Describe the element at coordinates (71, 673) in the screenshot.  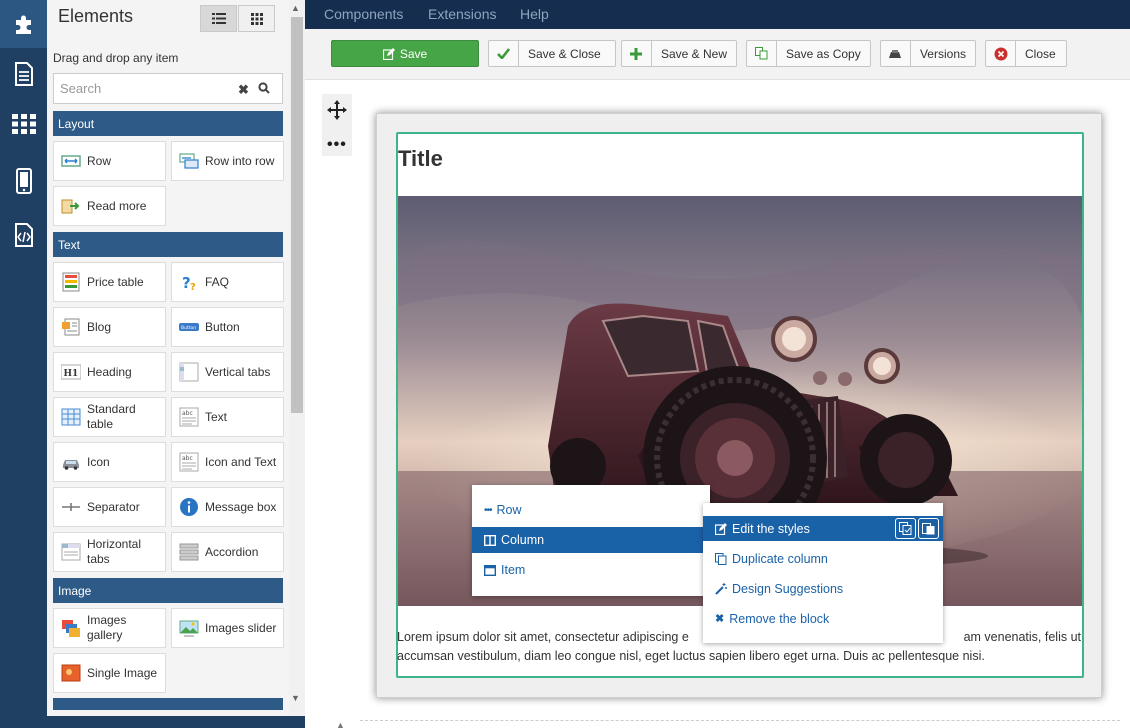
I see `single-image-icon` at that location.